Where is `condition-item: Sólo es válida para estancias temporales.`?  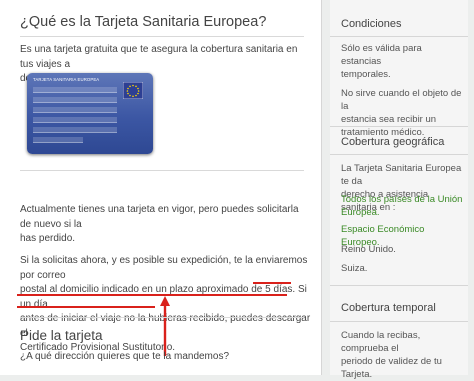 condition-item: Sólo es válida para estancias temporales. is located at coordinates (381, 61).